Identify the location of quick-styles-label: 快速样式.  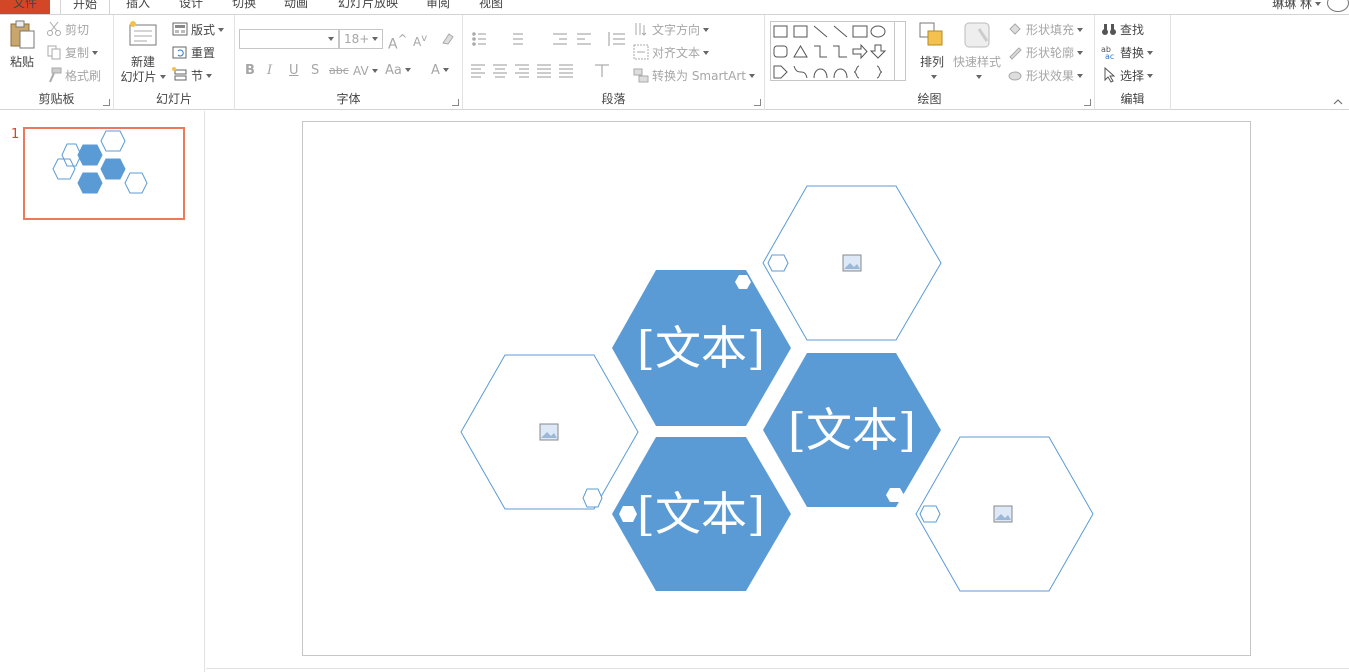
(976, 62).